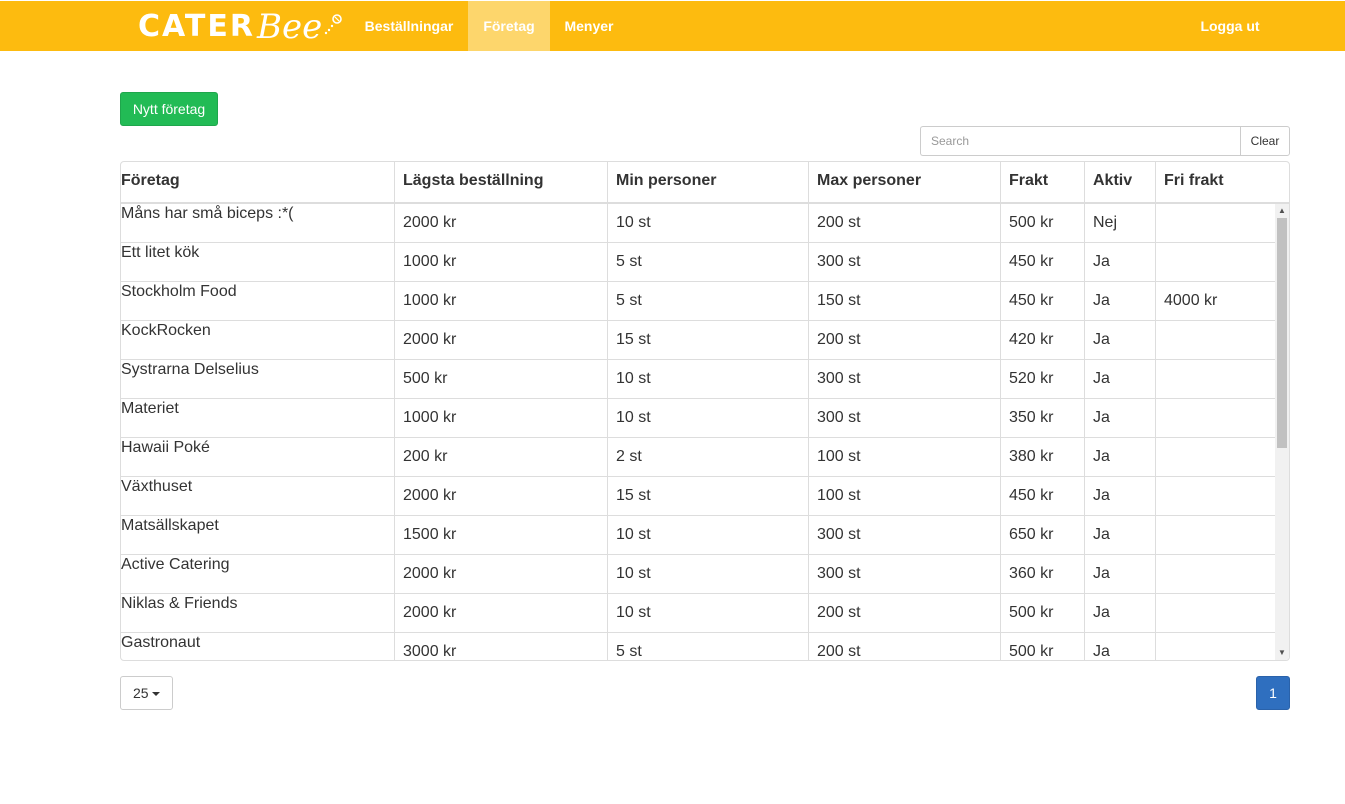 This screenshot has height=804, width=1345. I want to click on cell-company: Måns har små biceps :*(, so click(207, 213).